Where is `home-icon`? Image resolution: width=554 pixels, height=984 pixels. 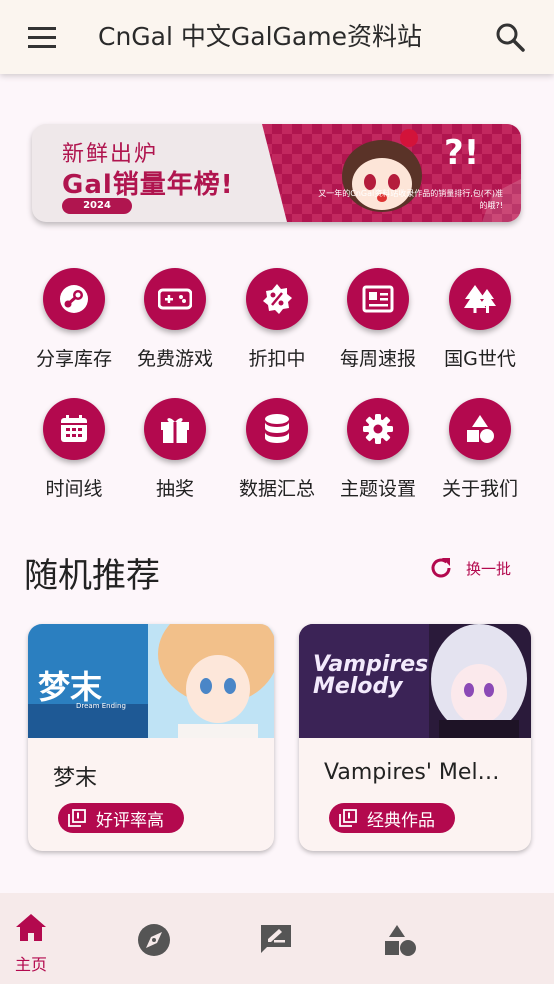 home-icon is located at coordinates (31, 927).